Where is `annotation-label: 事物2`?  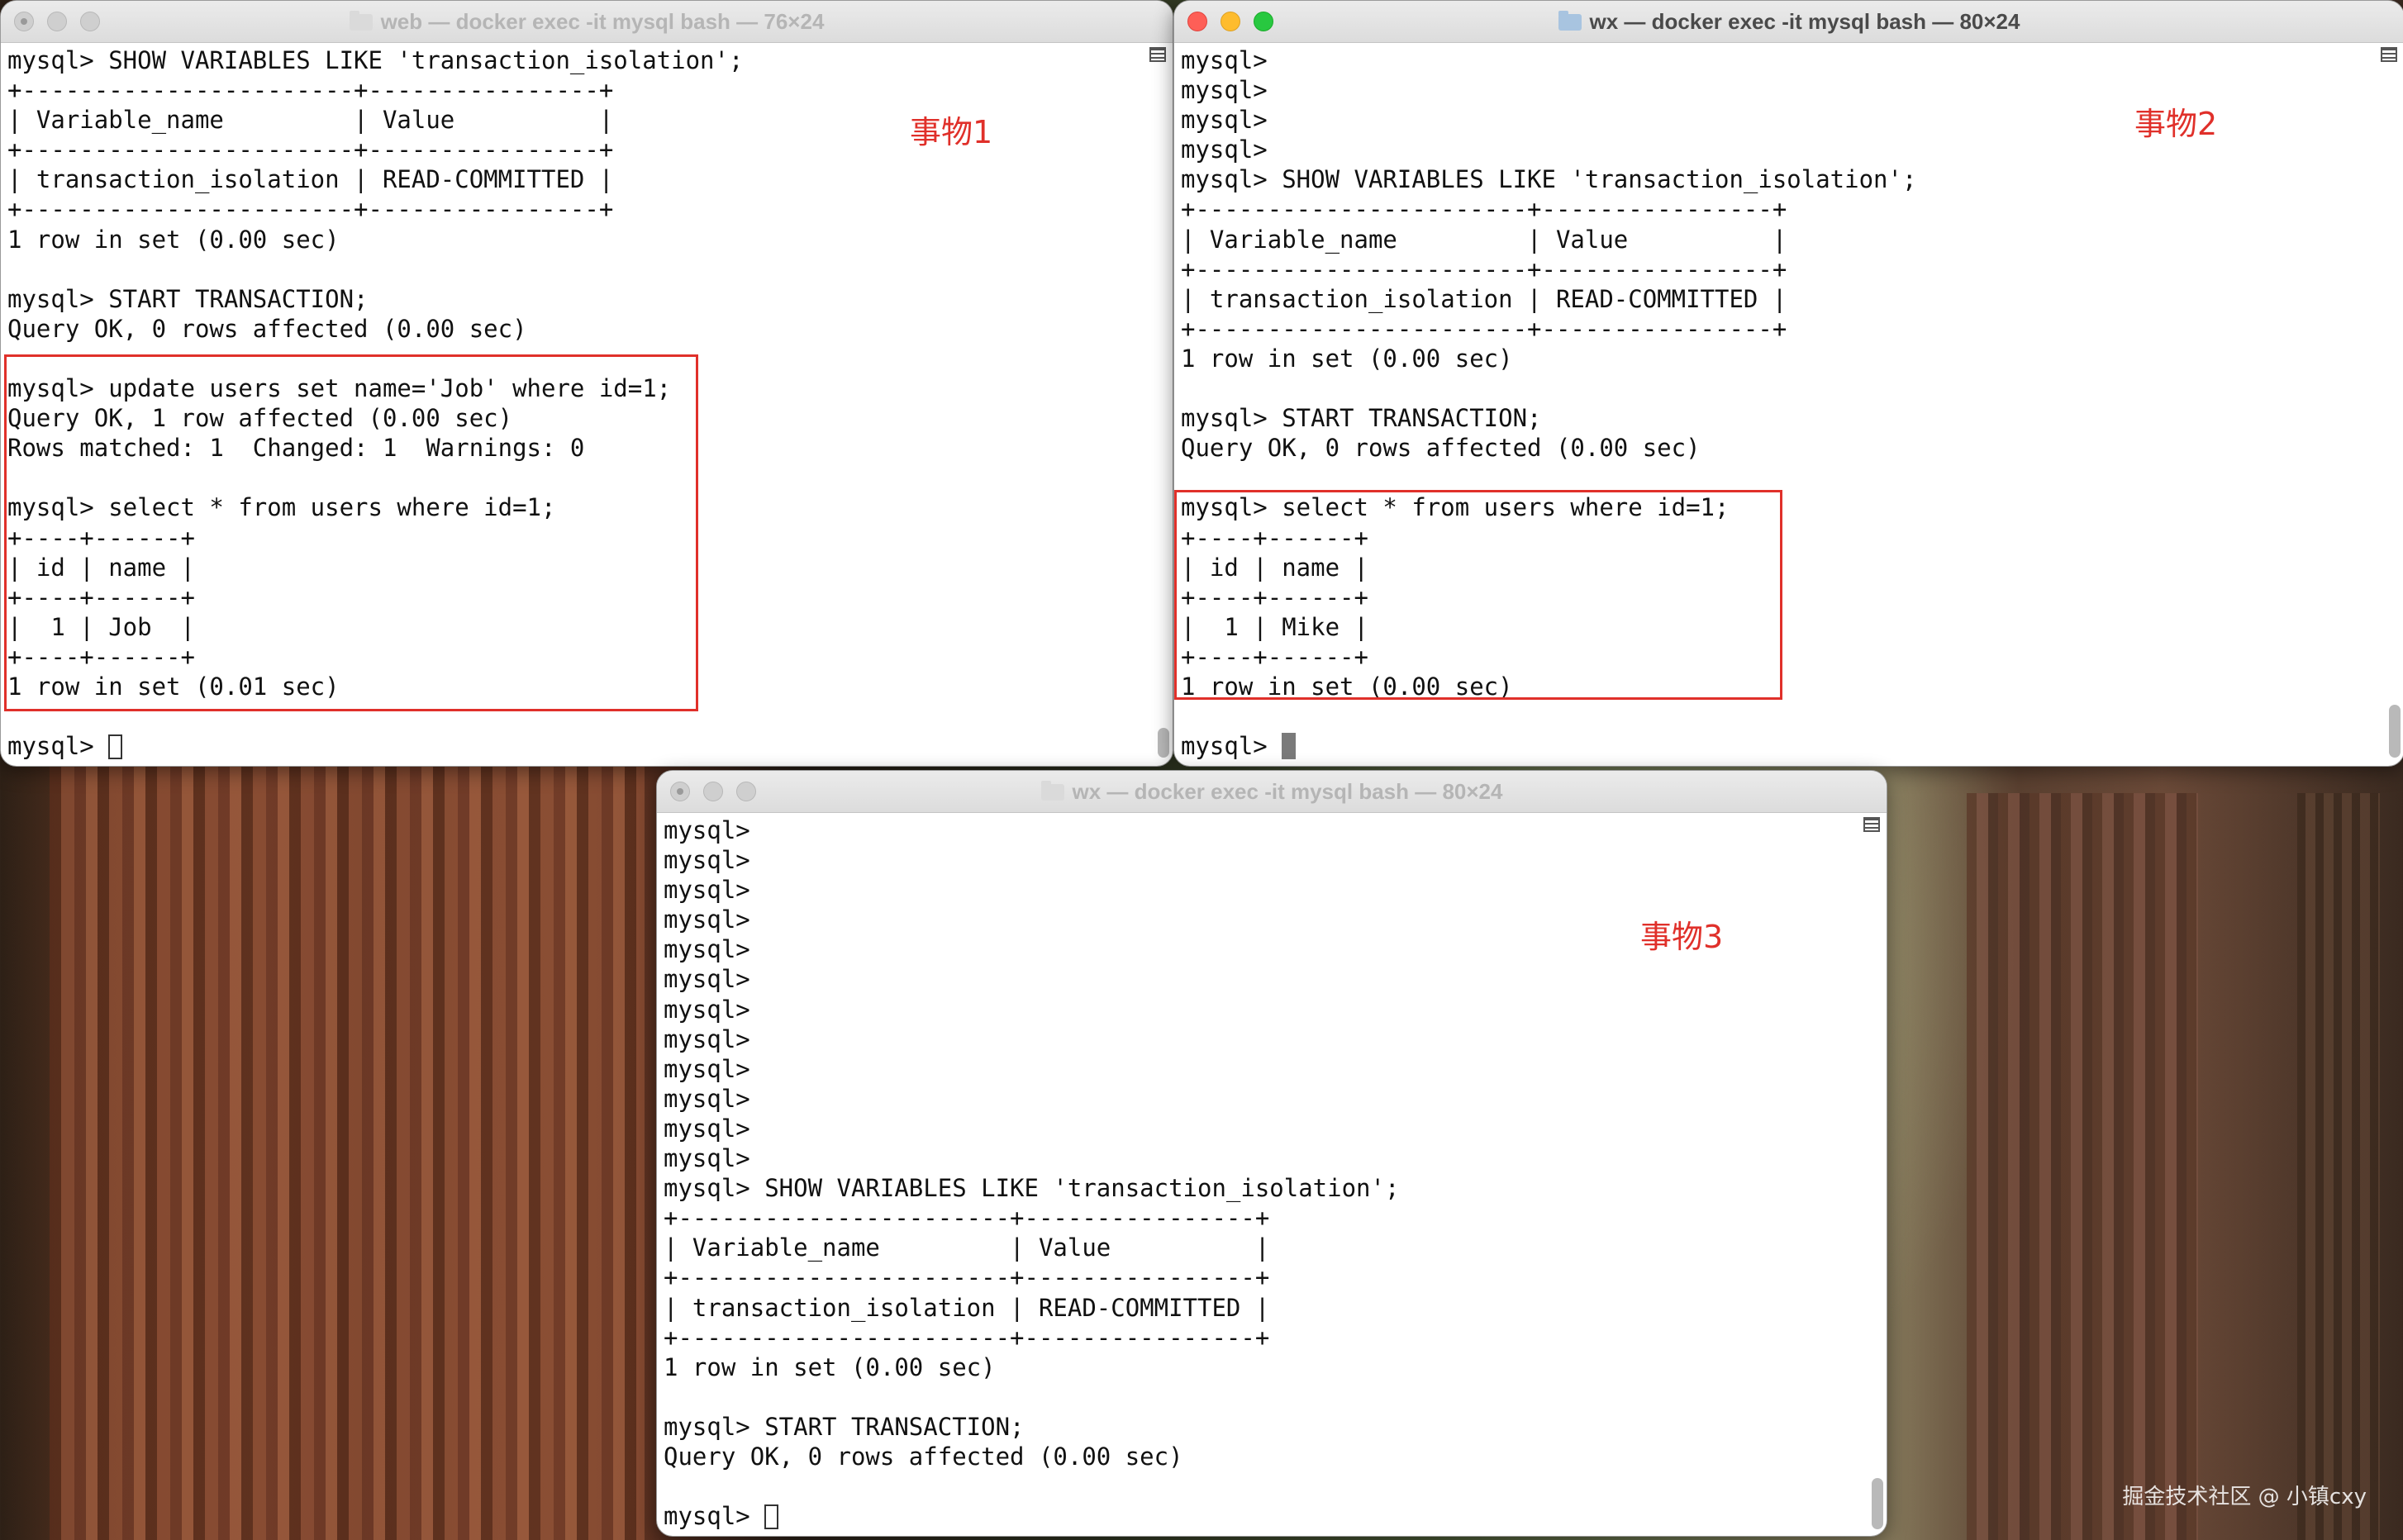 annotation-label: 事物2 is located at coordinates (2176, 124).